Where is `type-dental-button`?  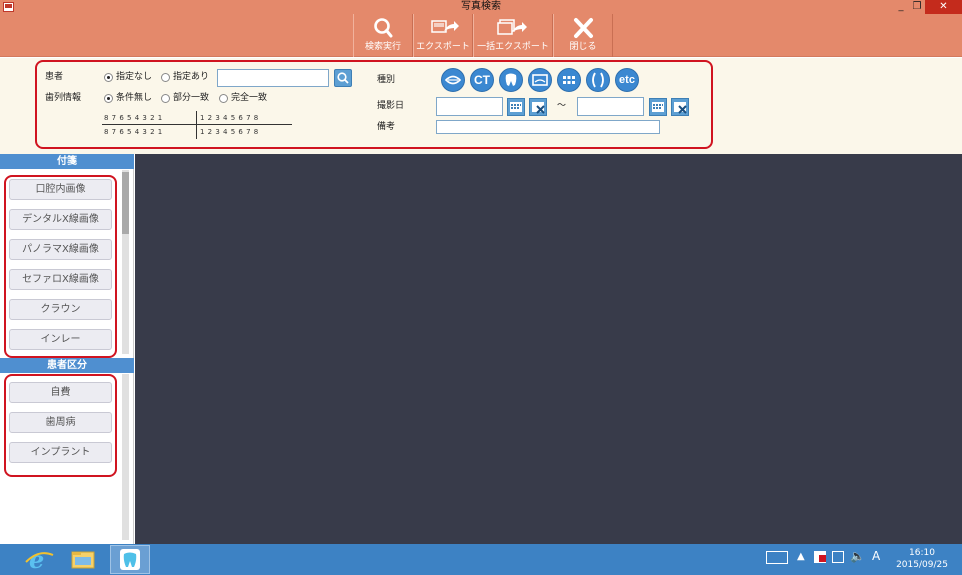 type-dental-button is located at coordinates (511, 80).